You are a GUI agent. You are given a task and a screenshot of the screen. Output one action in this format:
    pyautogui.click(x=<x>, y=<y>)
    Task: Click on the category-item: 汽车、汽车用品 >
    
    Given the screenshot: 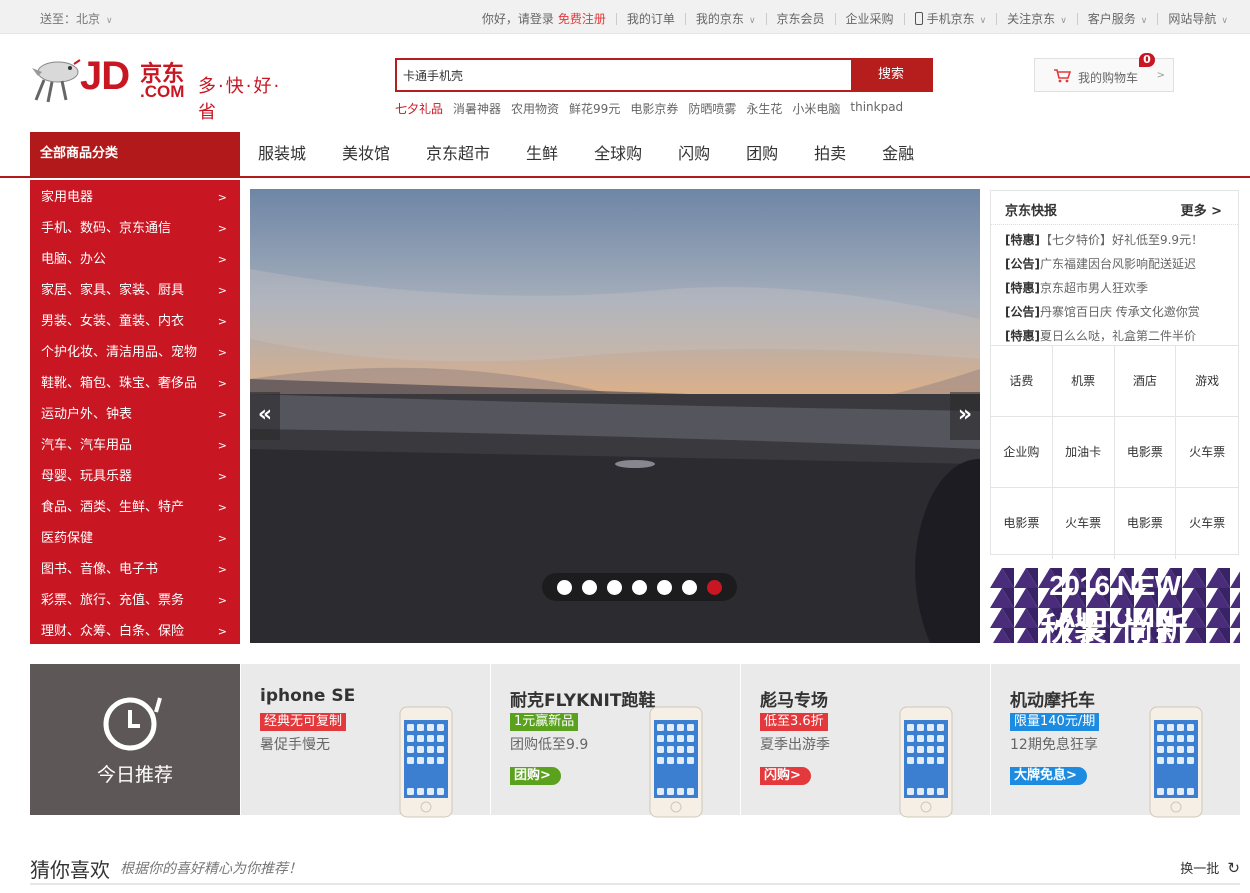 What is the action you would take?
    pyautogui.click(x=135, y=445)
    